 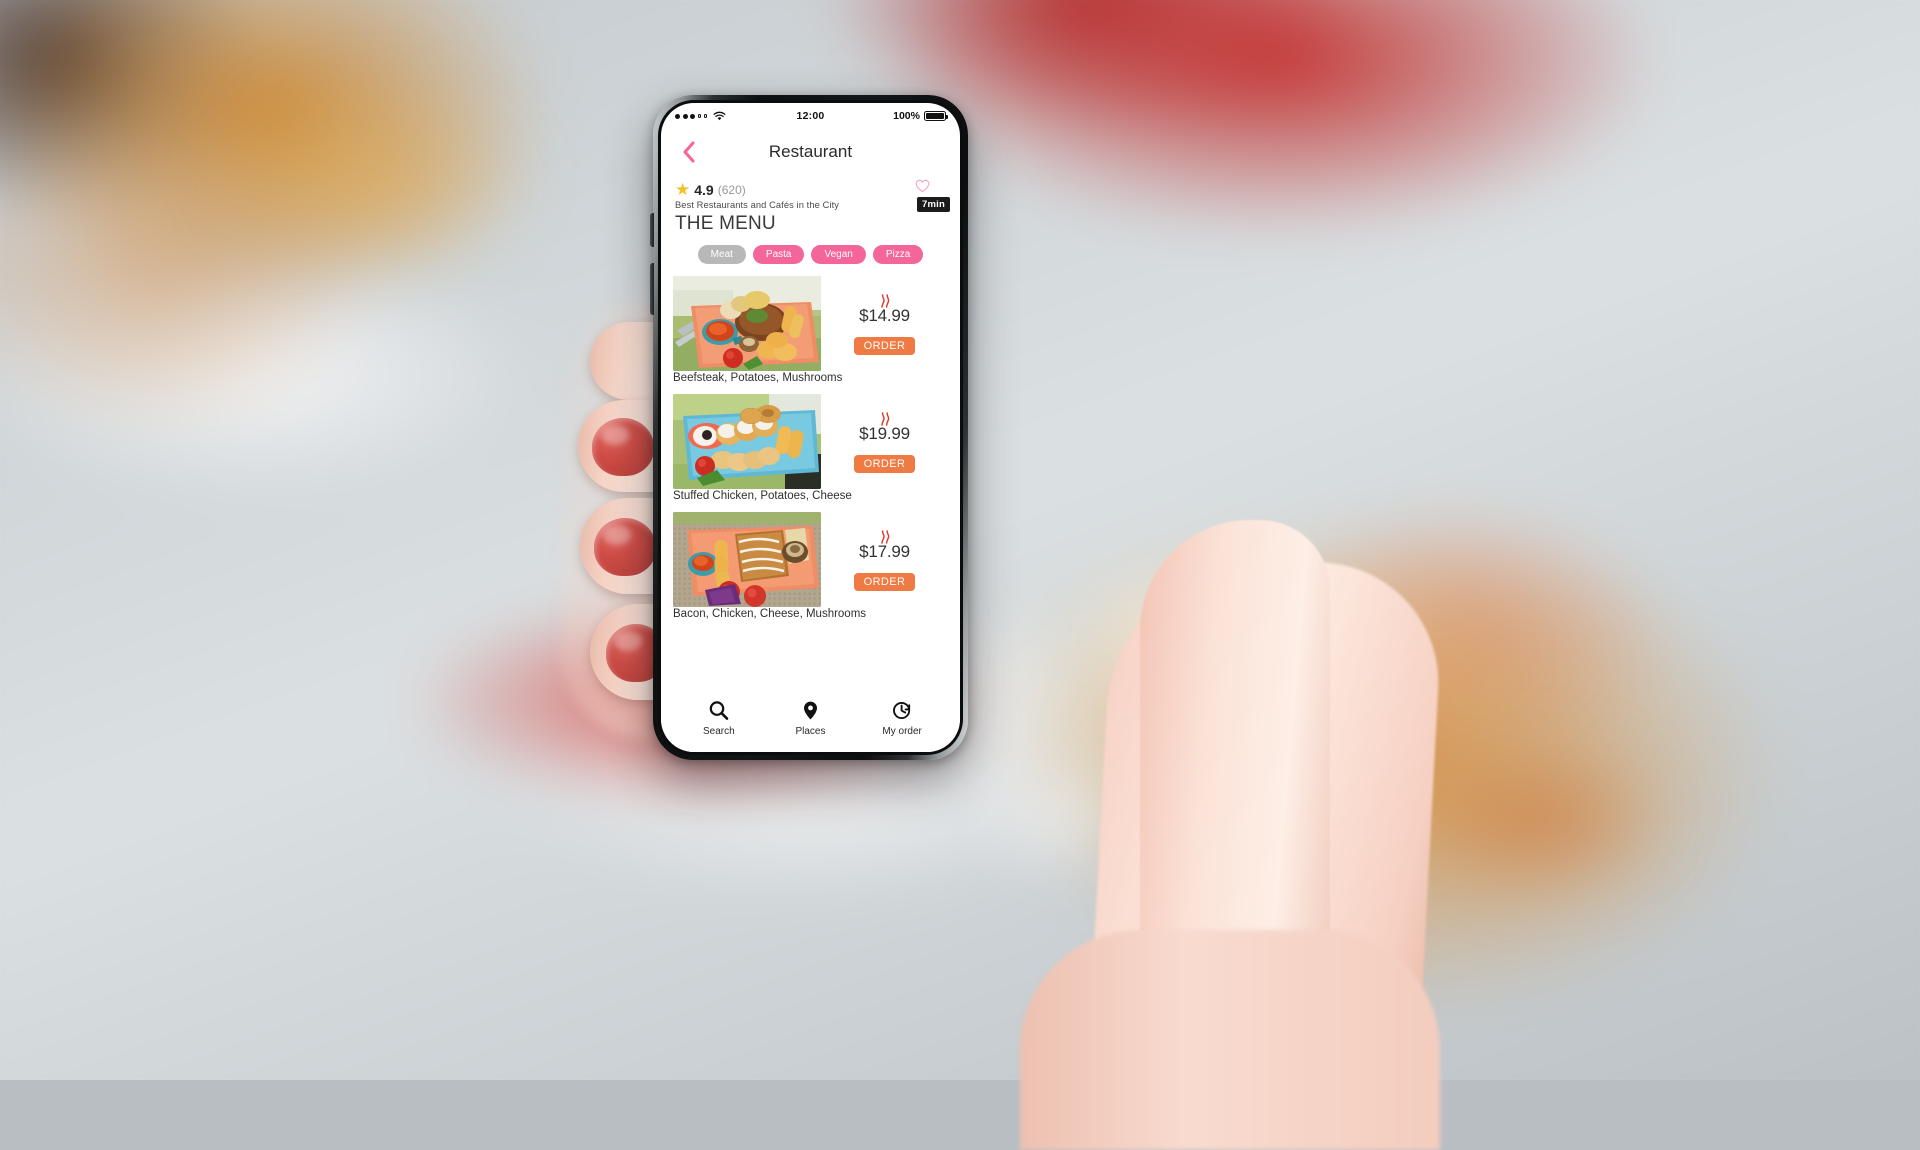 I want to click on clock-history-icon, so click(x=902, y=710).